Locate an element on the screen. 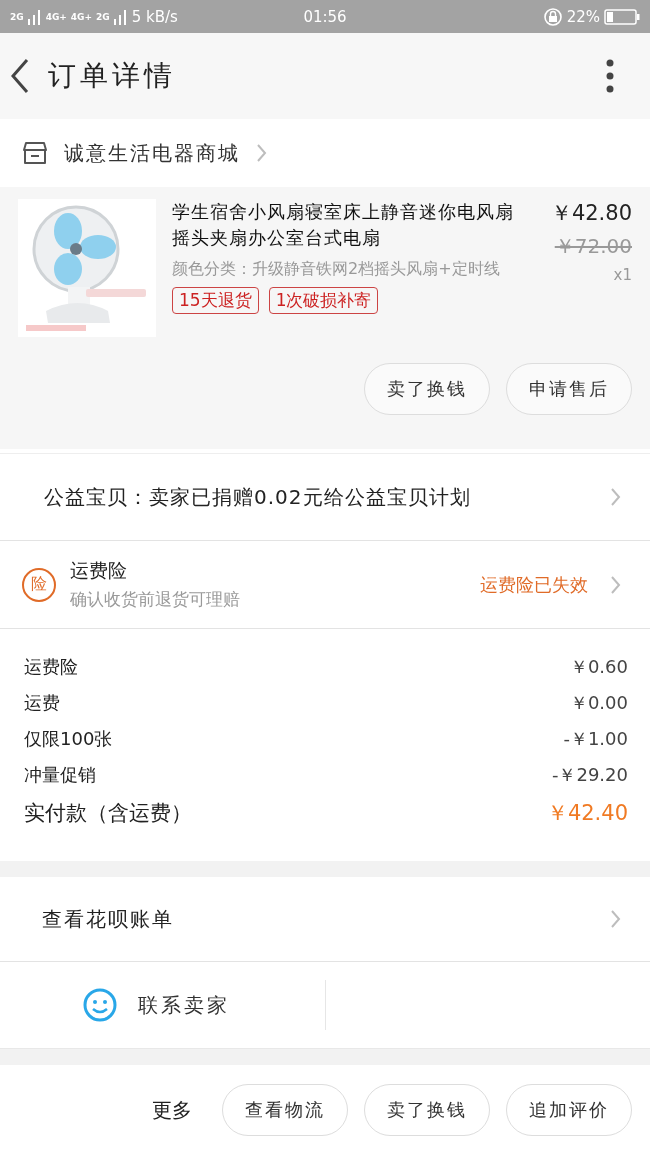 This screenshot has height=1155, width=650. action-button: 申请售后 is located at coordinates (569, 389).